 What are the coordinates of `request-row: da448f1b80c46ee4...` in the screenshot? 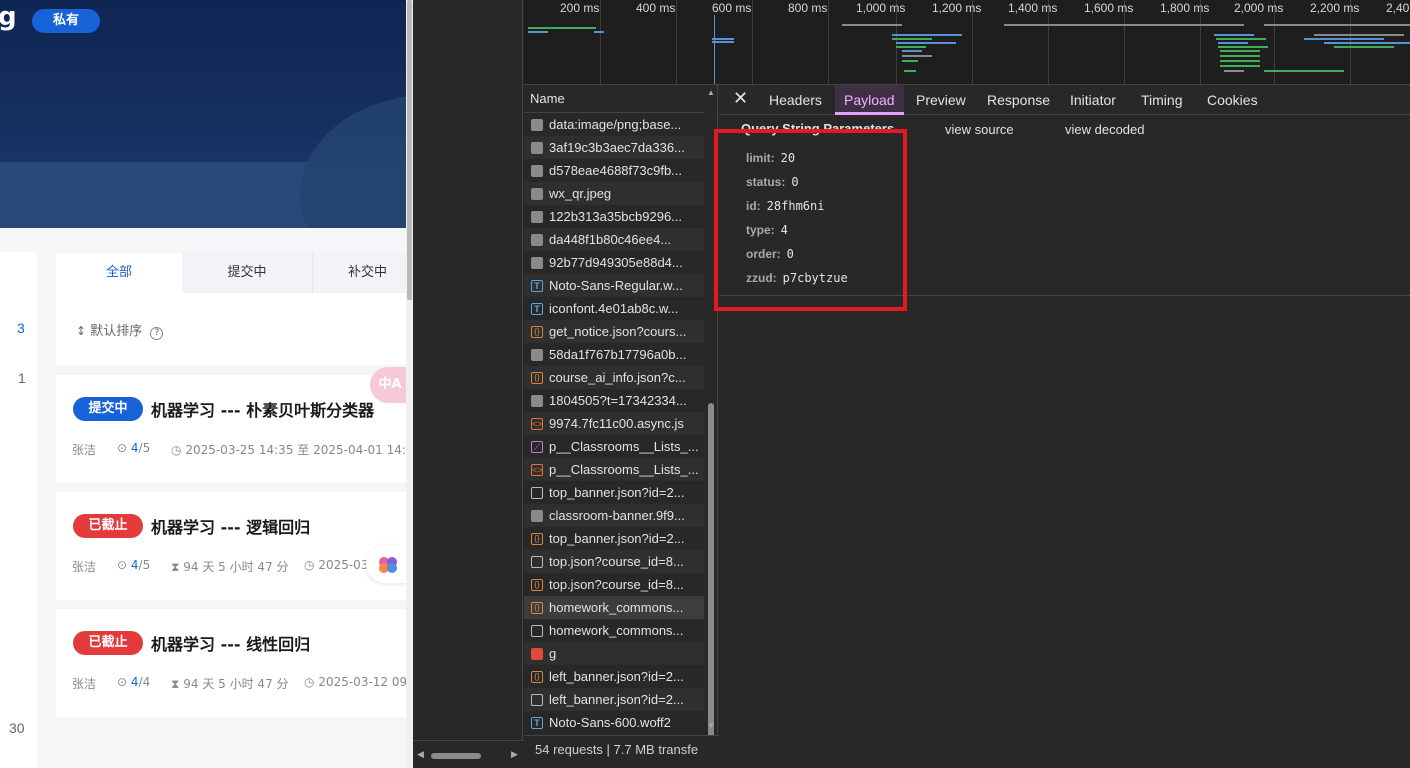 It's located at (614, 239).